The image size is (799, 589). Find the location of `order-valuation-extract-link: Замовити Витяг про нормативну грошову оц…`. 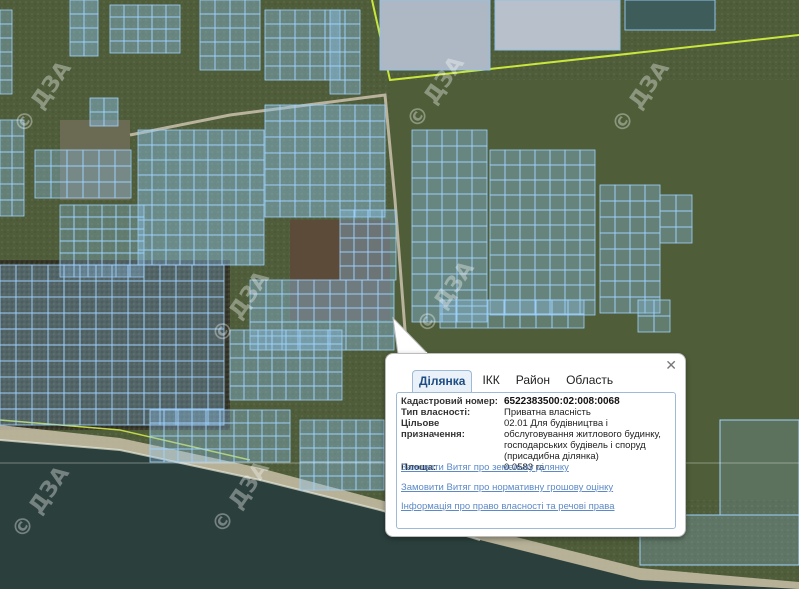

order-valuation-extract-link: Замовити Витяг про нормативну грошову оц… is located at coordinates (507, 487).